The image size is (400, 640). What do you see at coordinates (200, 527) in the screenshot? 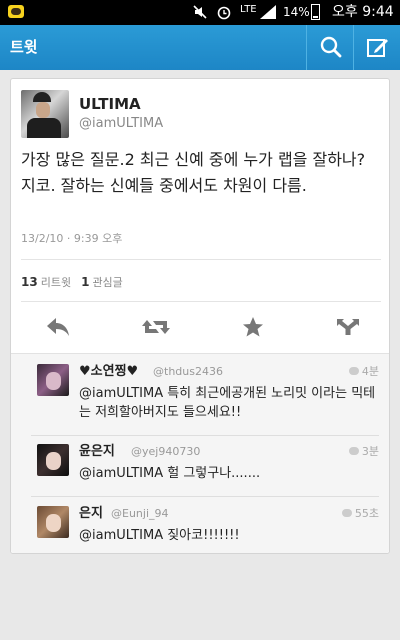
I see `reply-item: 은지 @Eunji_94 55초 @iamULTIMA 짖아코!!!!!!!` at bounding box center [200, 527].